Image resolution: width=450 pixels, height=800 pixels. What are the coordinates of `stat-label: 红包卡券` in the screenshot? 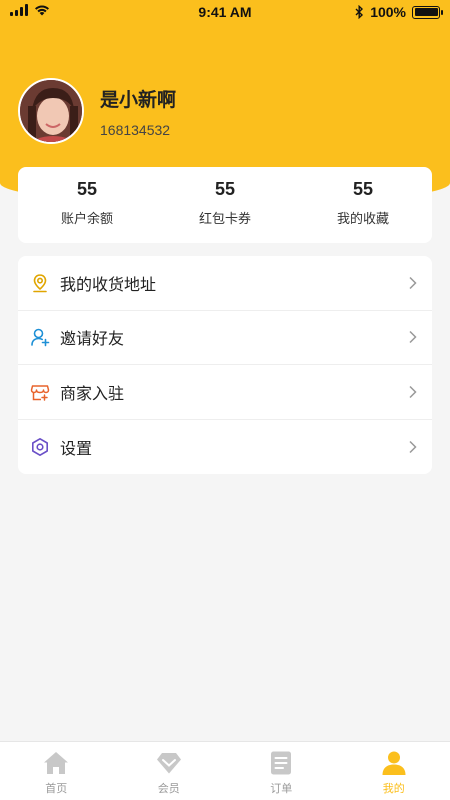 It's located at (224, 218).